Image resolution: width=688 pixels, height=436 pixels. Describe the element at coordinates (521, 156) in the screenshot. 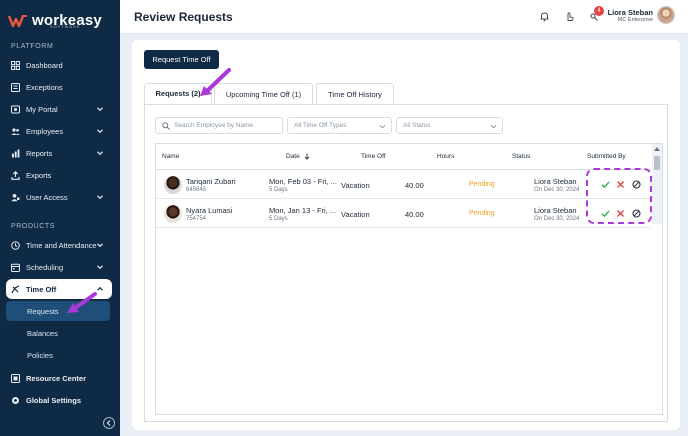

I see `column-header-status: Status` at that location.